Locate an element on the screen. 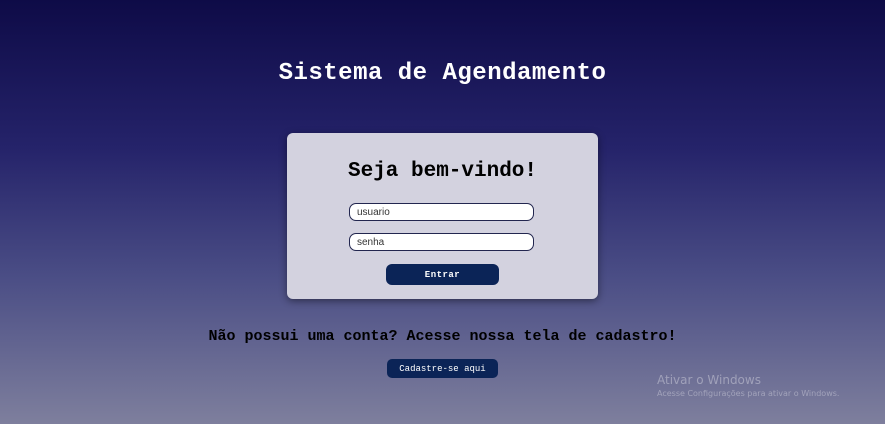  username-input is located at coordinates (441, 212).